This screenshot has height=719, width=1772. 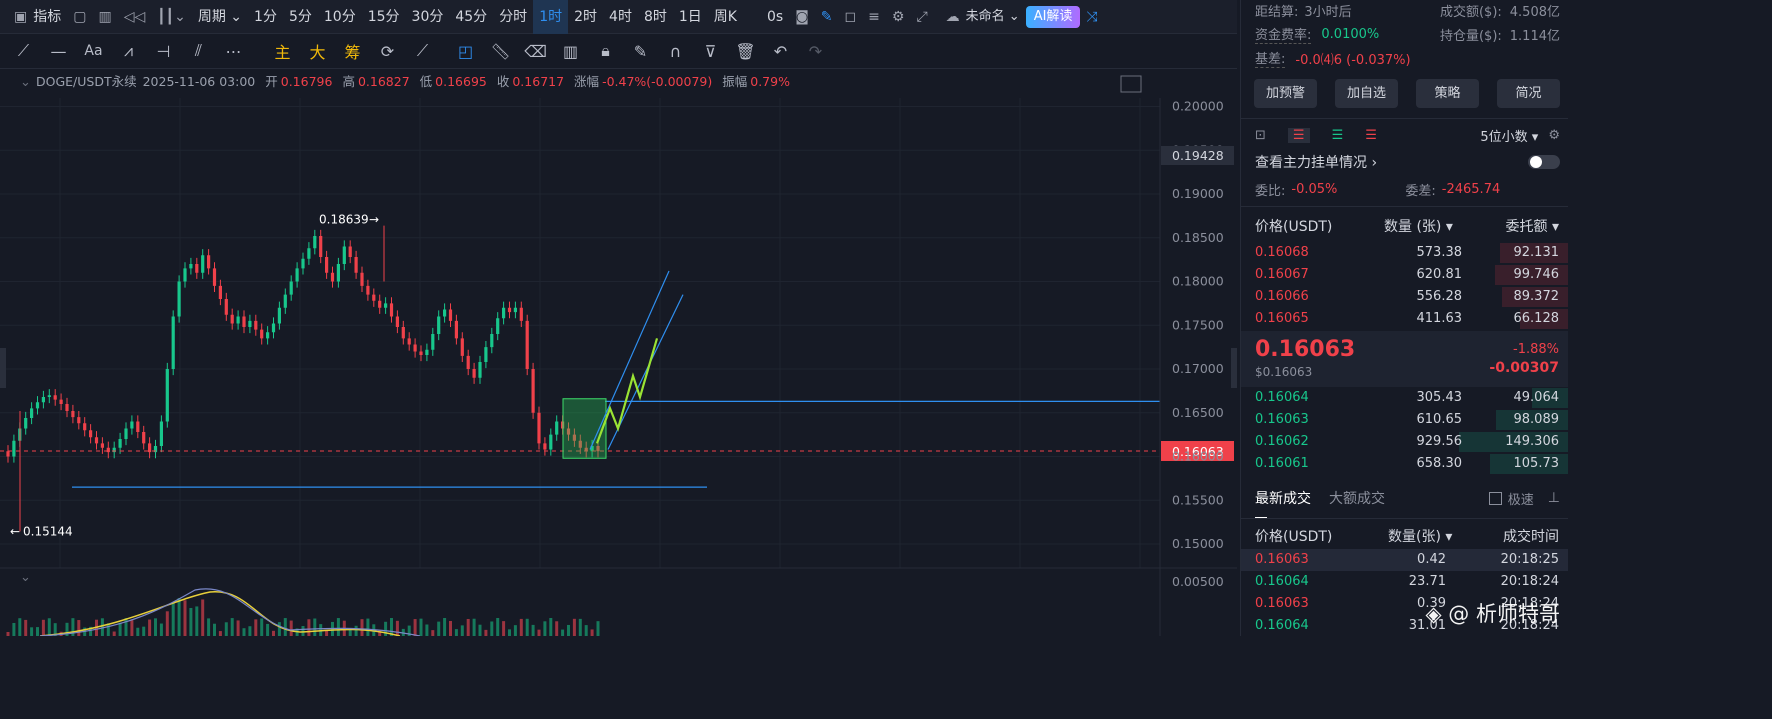 I want to click on tab-large-trades: 大额成交, so click(x=1357, y=498).